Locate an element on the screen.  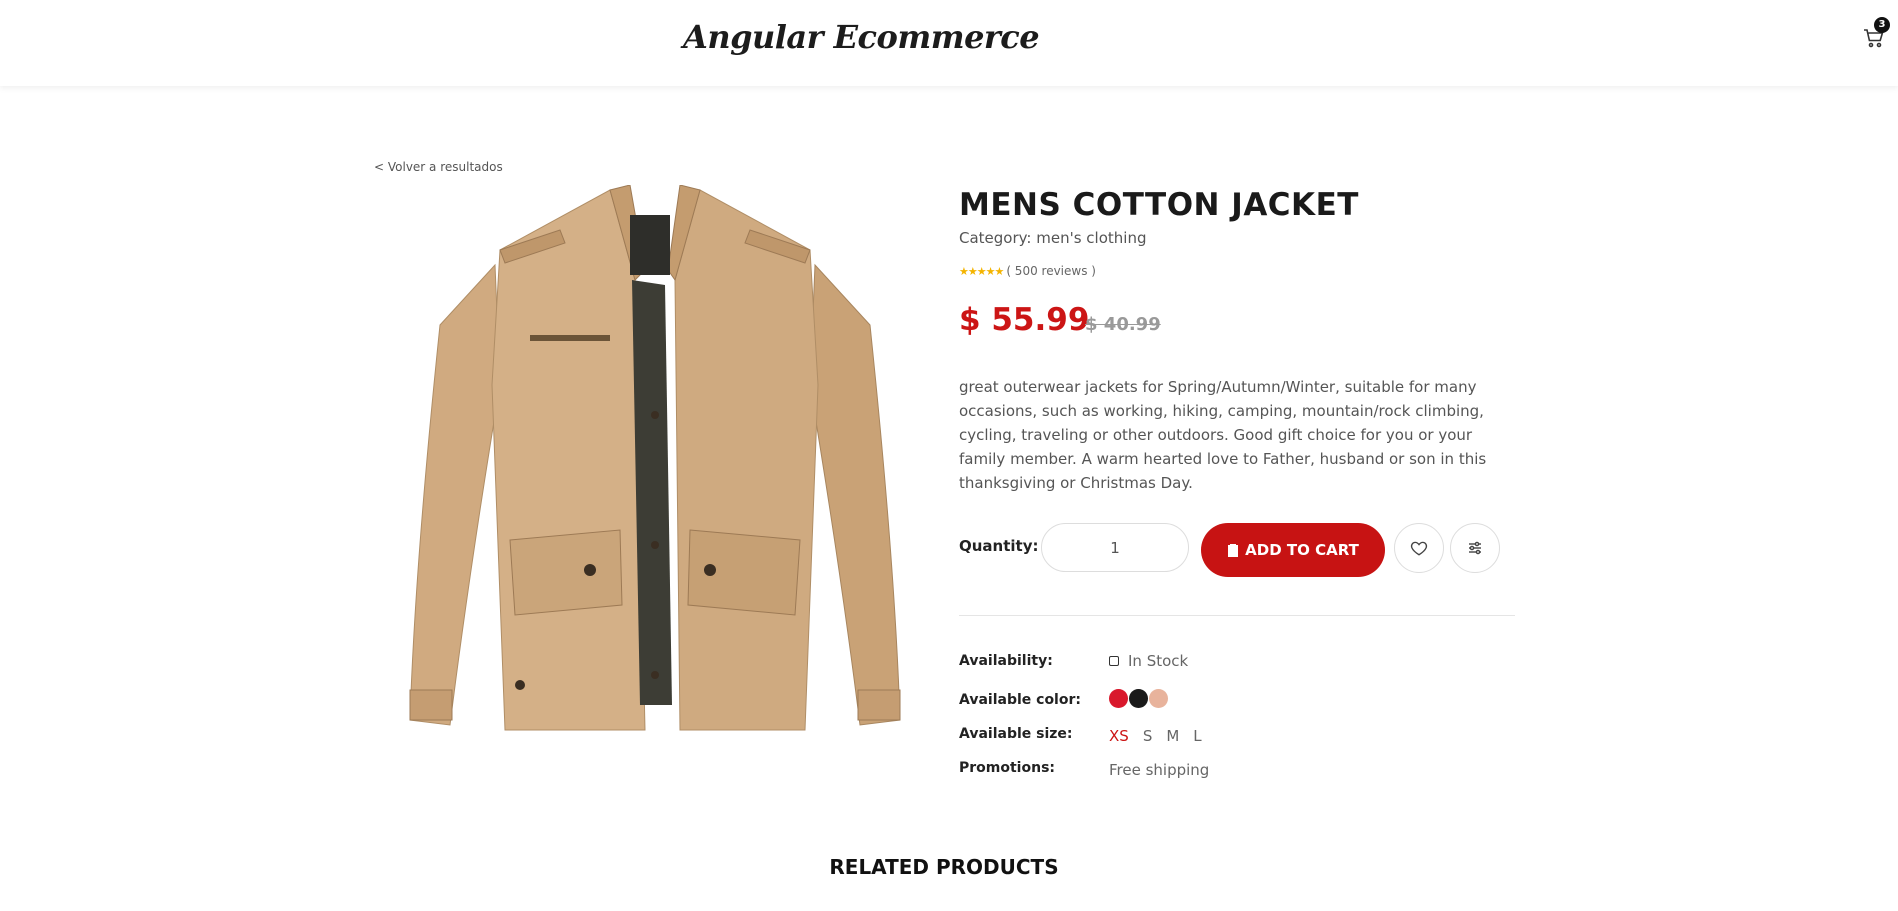
availability-text: In Stock is located at coordinates (1158, 661).